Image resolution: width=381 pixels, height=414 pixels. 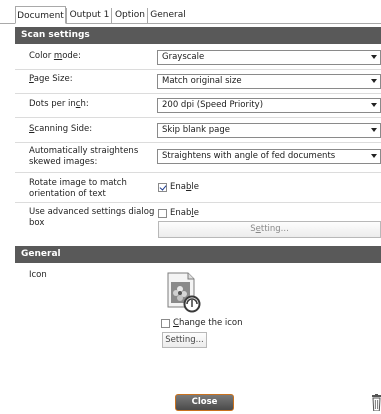 What do you see at coordinates (51, 79) in the screenshot?
I see `page-size-label: Page Size:` at bounding box center [51, 79].